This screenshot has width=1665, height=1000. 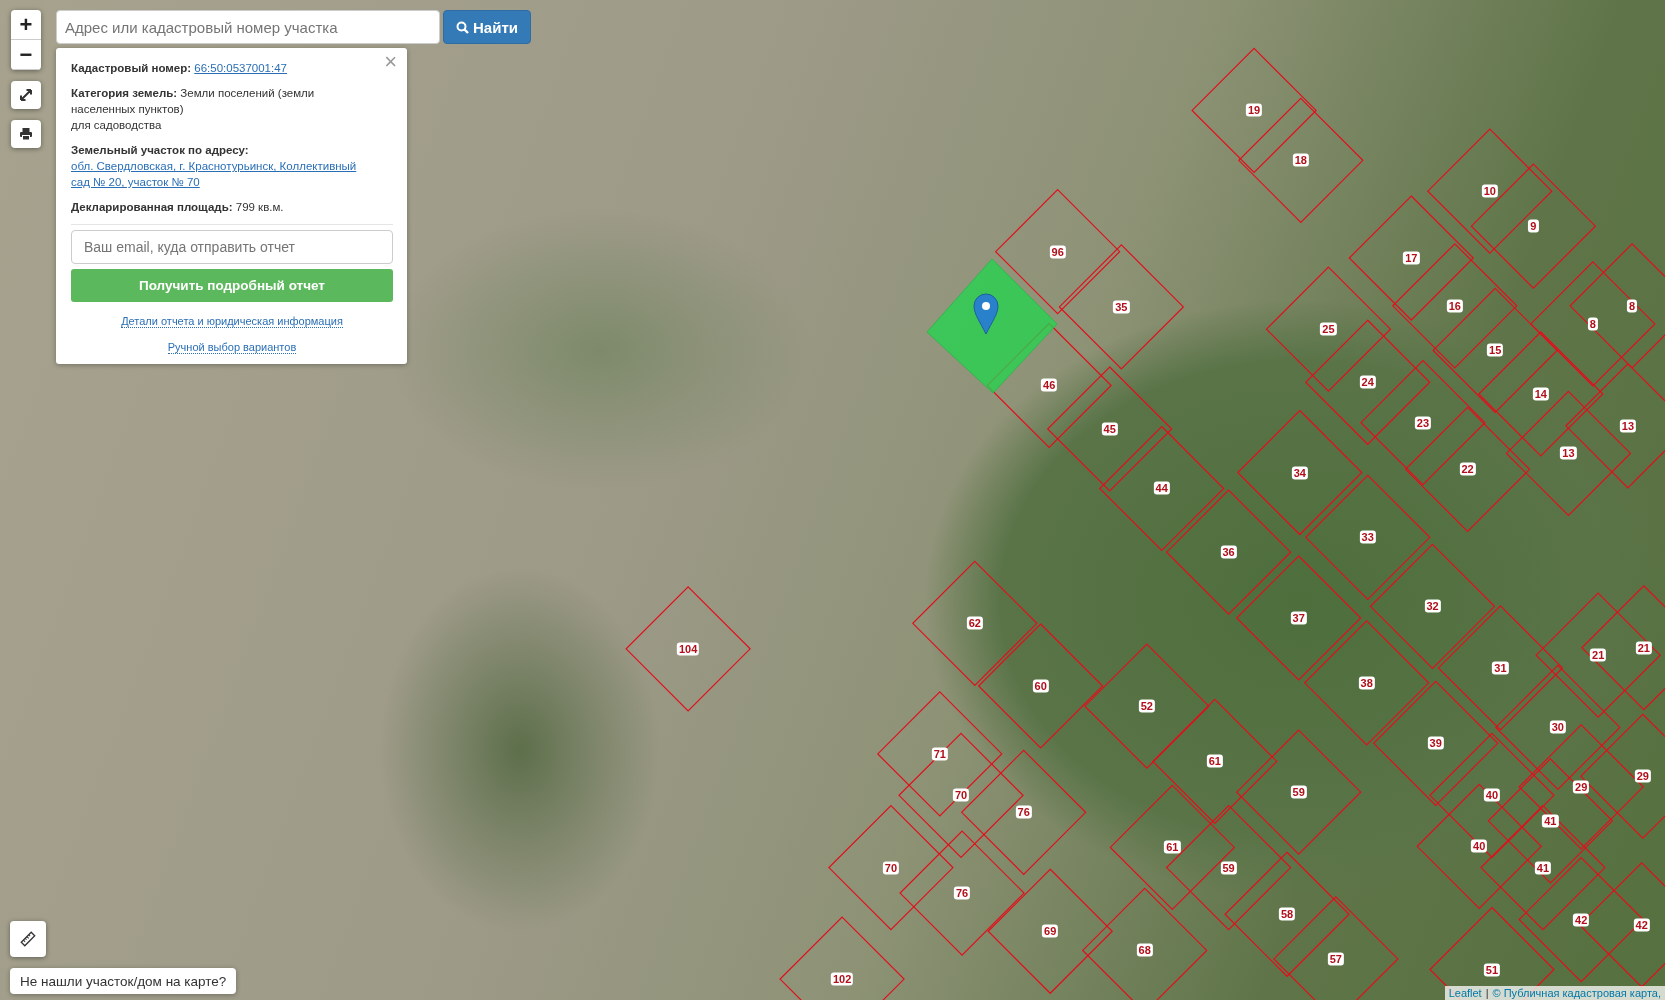 What do you see at coordinates (688, 649) in the screenshot?
I see `parcel-number-label: 104` at bounding box center [688, 649].